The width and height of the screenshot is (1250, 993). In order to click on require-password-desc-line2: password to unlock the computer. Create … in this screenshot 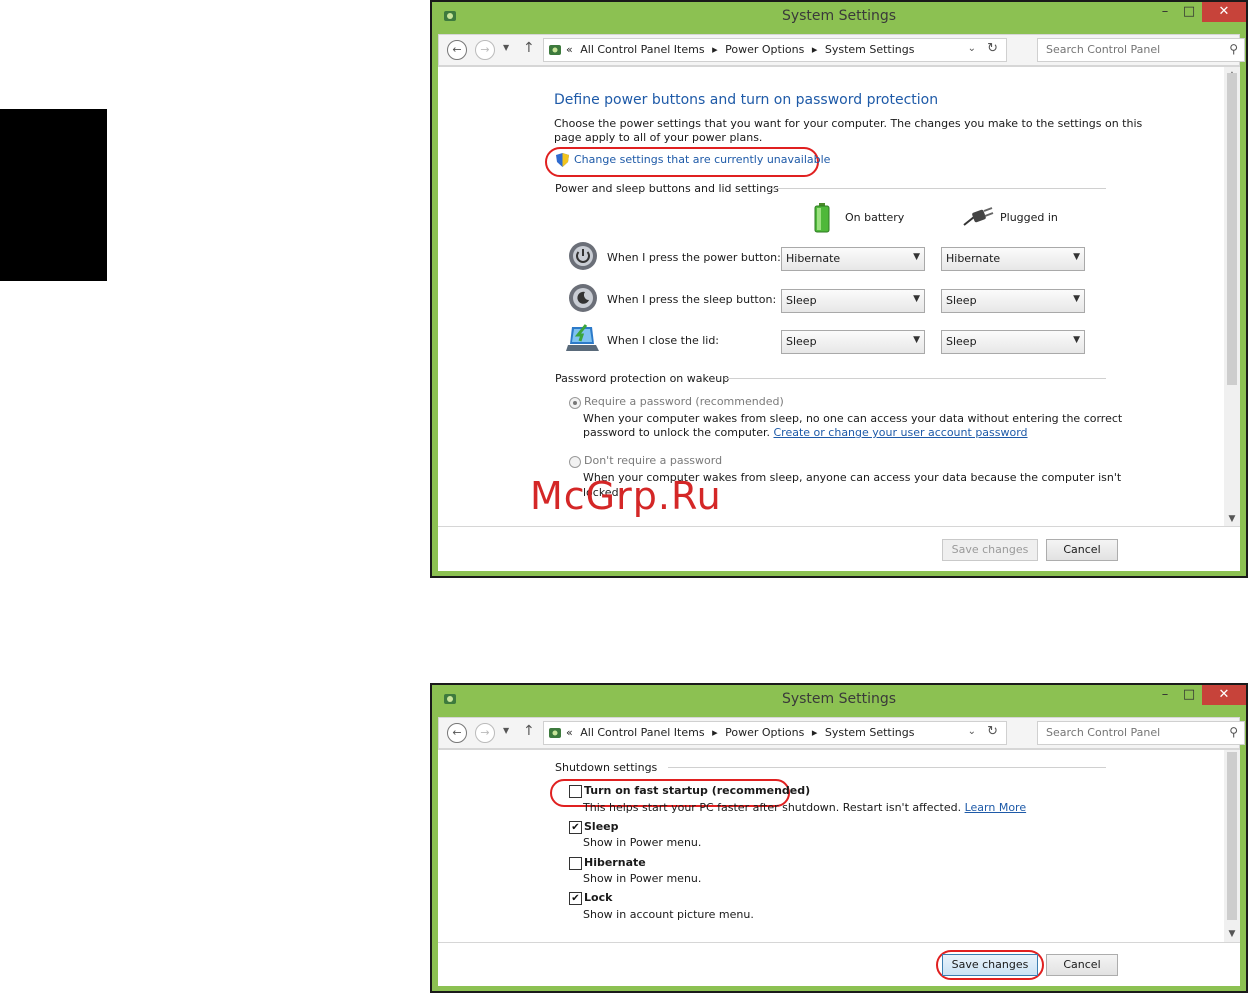, I will do `click(805, 432)`.